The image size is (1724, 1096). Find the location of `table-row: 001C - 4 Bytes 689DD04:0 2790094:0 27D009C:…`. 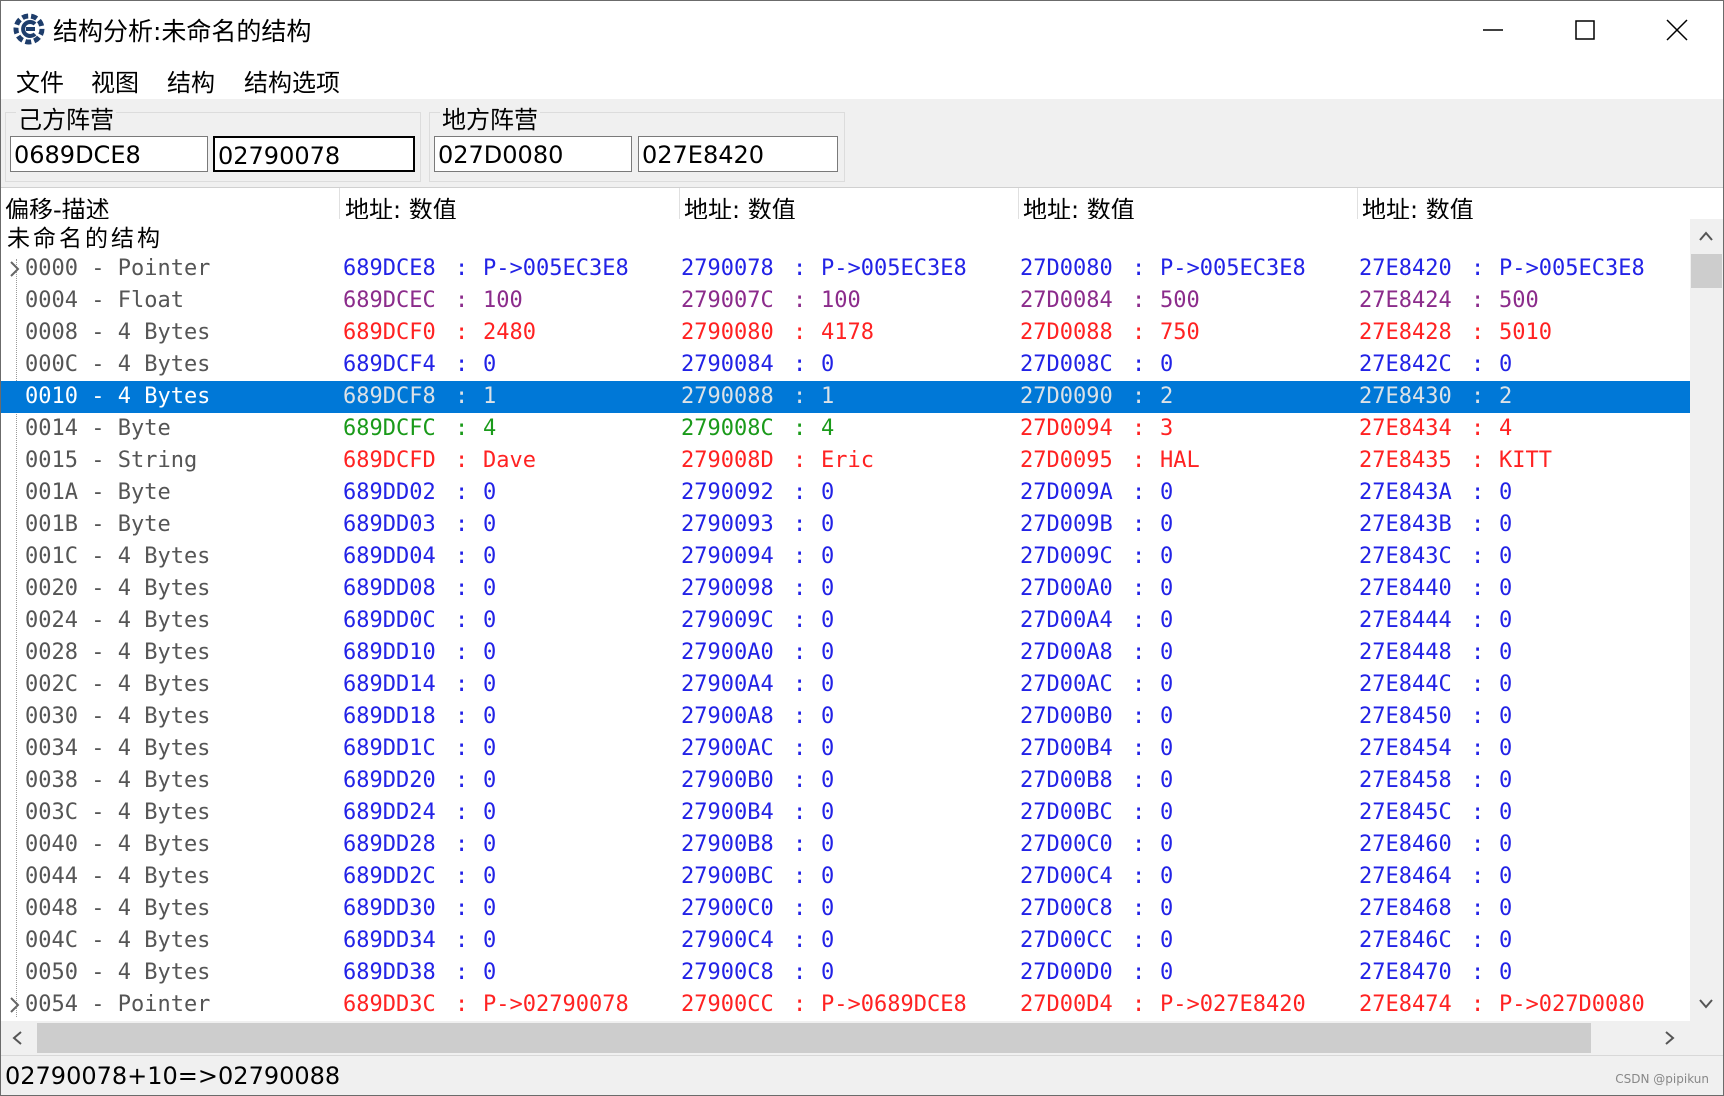

table-row: 001C - 4 Bytes 689DD04:0 2790094:0 27D009C:… is located at coordinates (845, 557).